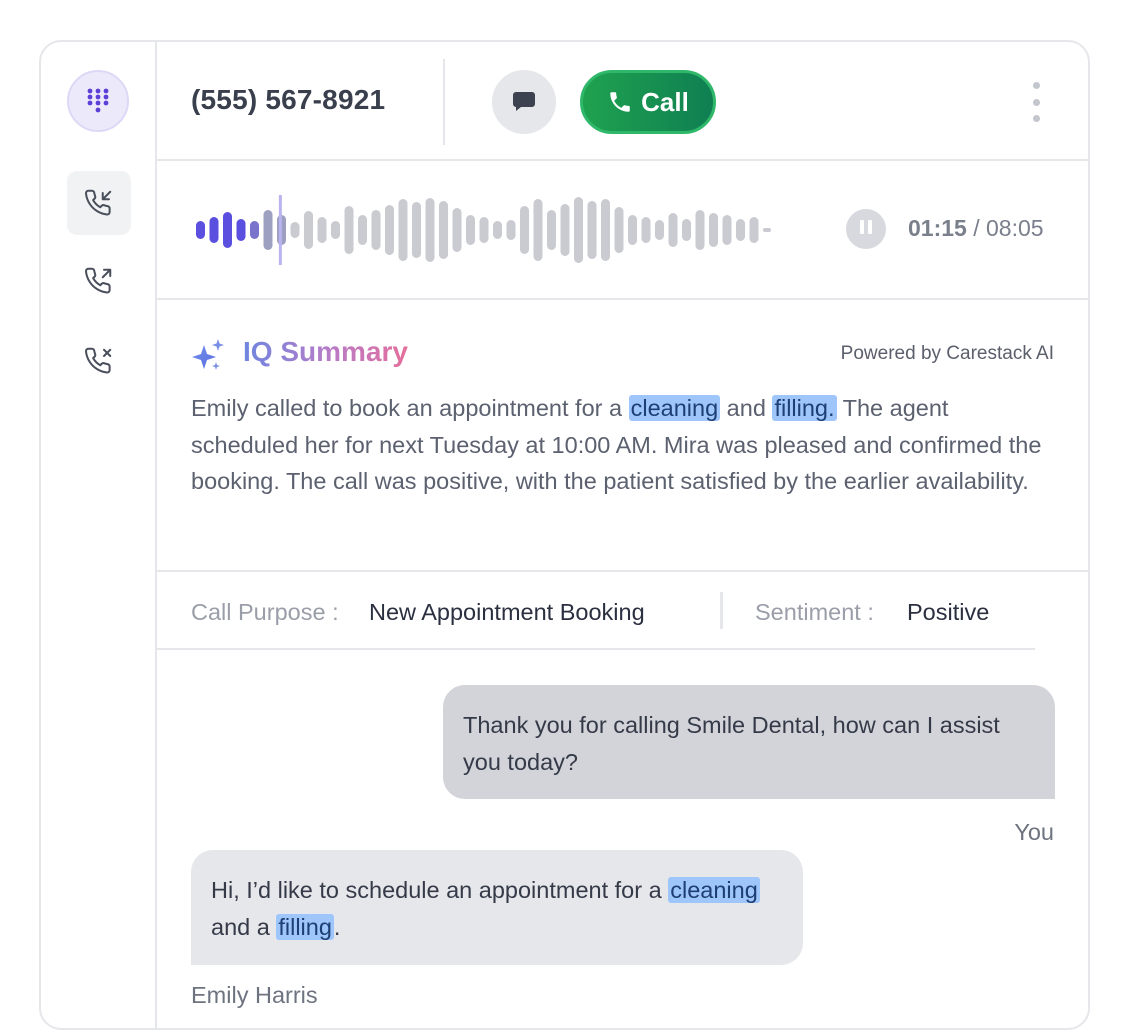 Image resolution: width=1130 pixels, height=1030 pixels. What do you see at coordinates (804, 408) in the screenshot?
I see `highlight-keyword: filling.` at bounding box center [804, 408].